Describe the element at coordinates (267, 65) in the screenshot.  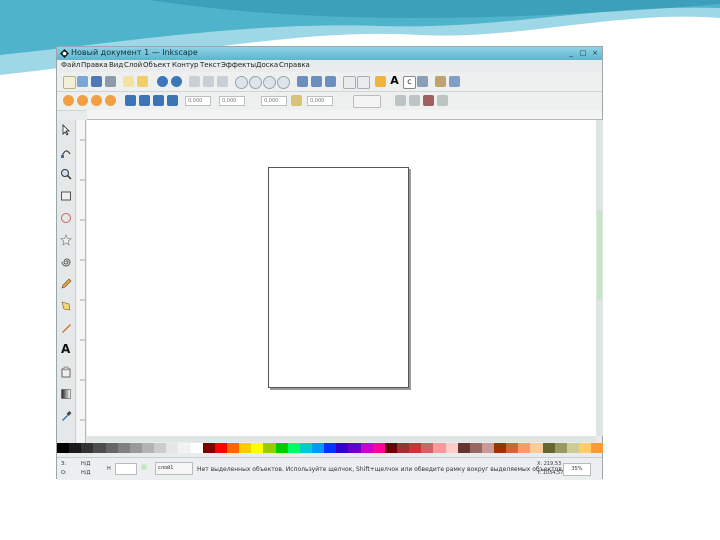
I see `menu-whiteboard: Доска` at that location.